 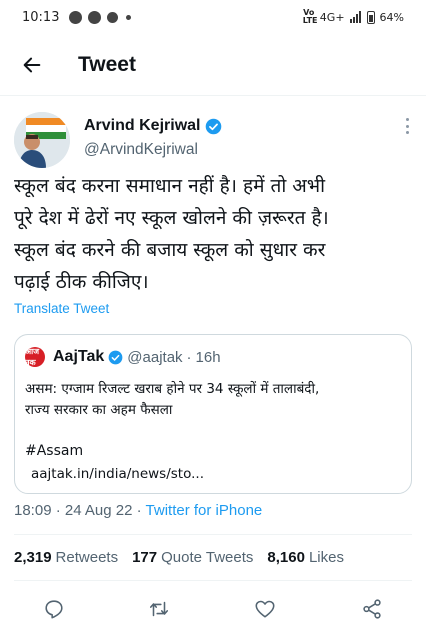 I want to click on network-type: 4G+, so click(x=332, y=17).